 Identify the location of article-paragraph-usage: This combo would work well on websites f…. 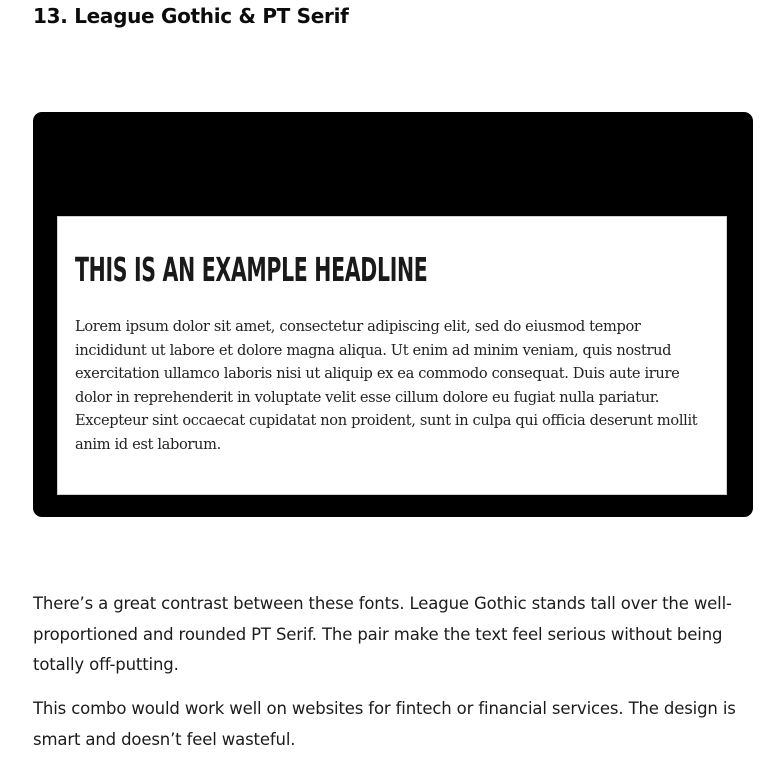
(384, 724).